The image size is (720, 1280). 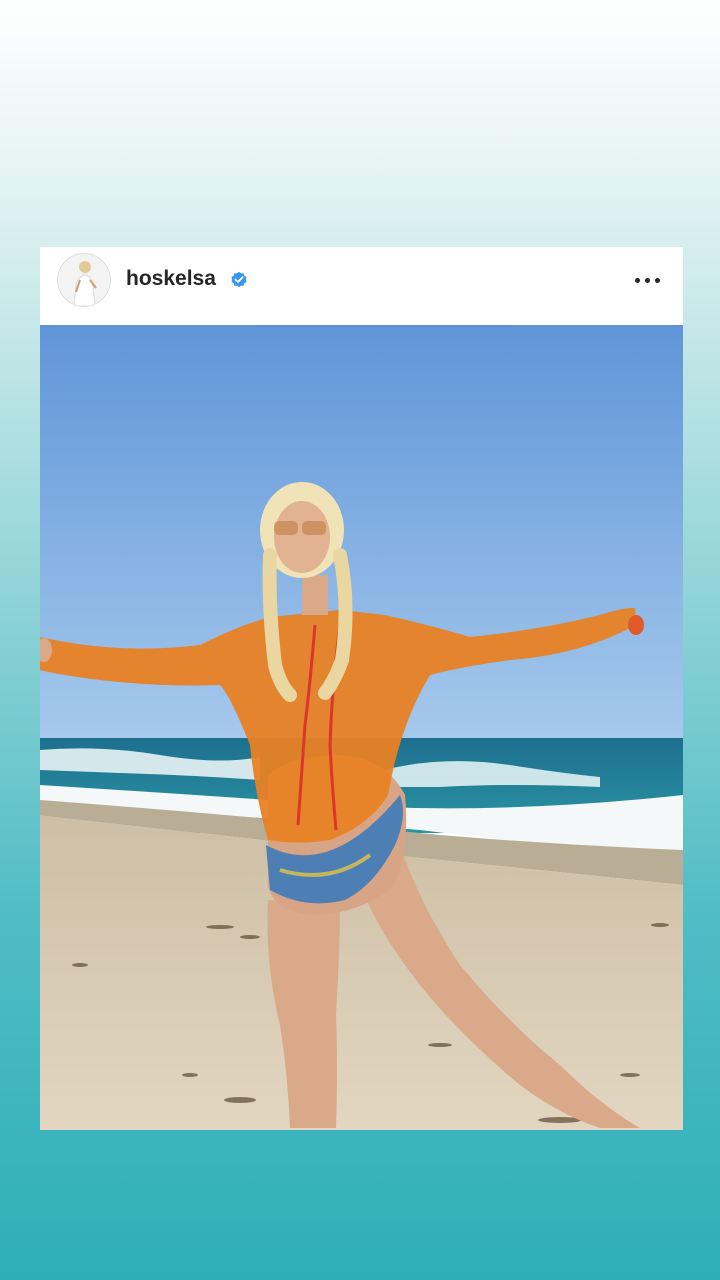 What do you see at coordinates (239, 279) in the screenshot?
I see `verified-badge-icon` at bounding box center [239, 279].